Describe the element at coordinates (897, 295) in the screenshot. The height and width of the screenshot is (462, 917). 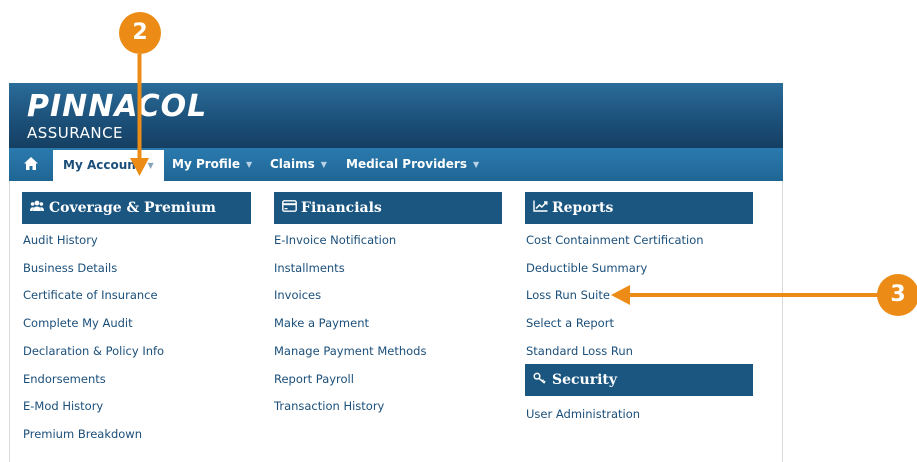
I see `callout-badge-step-3: 3` at that location.